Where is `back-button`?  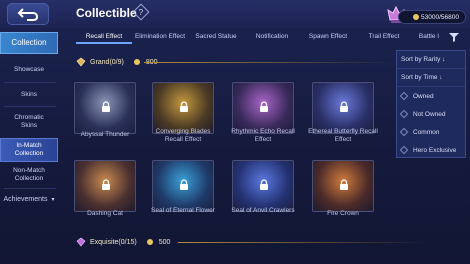
back-button is located at coordinates (28, 14).